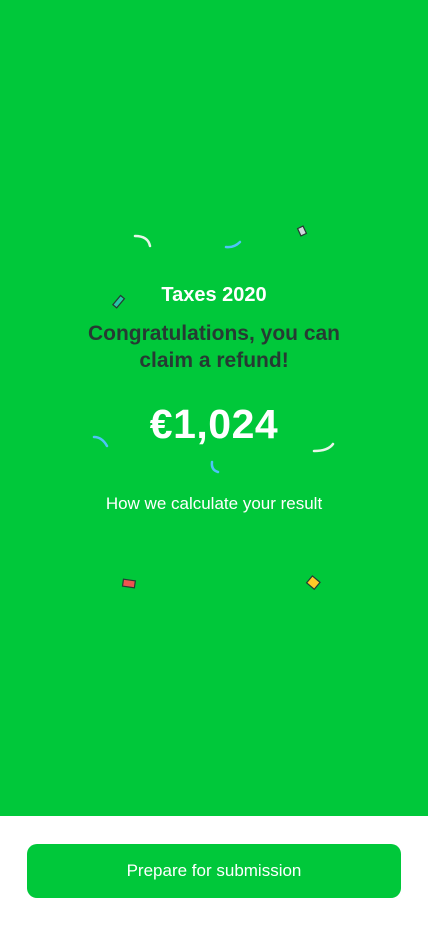 Image resolution: width=428 pixels, height=926 pixels. Describe the element at coordinates (214, 424) in the screenshot. I see `refund-amount: €1,024` at that location.